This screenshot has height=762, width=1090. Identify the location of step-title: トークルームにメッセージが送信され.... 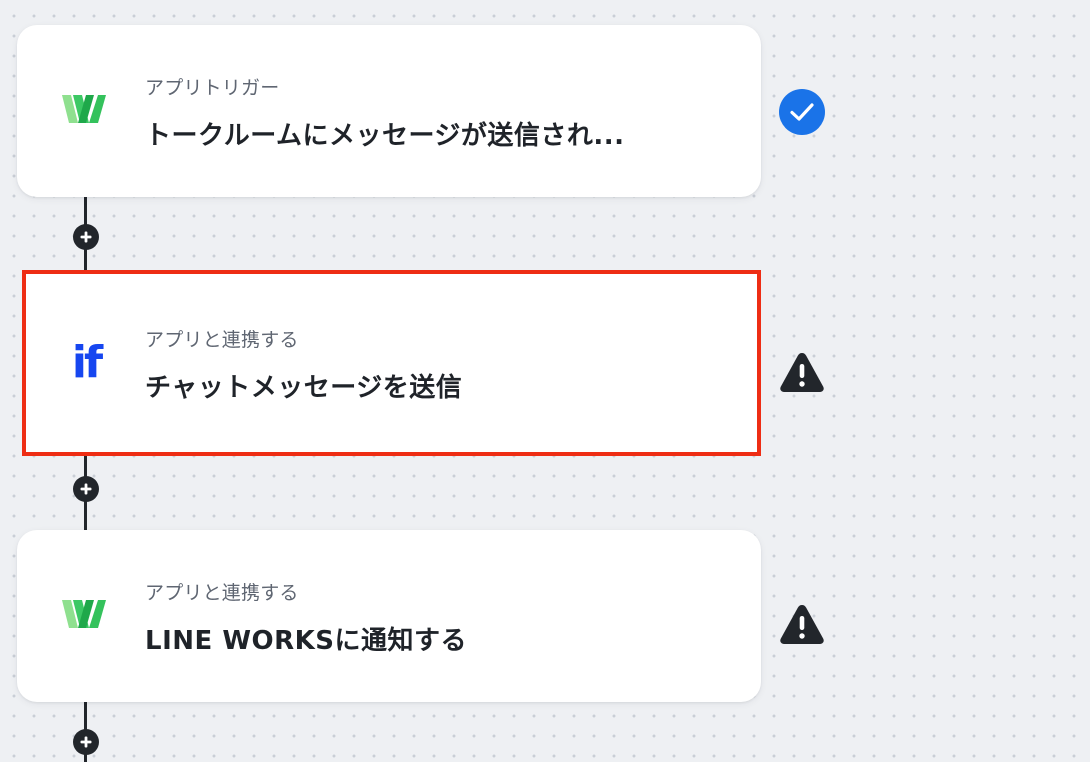
(385, 136).